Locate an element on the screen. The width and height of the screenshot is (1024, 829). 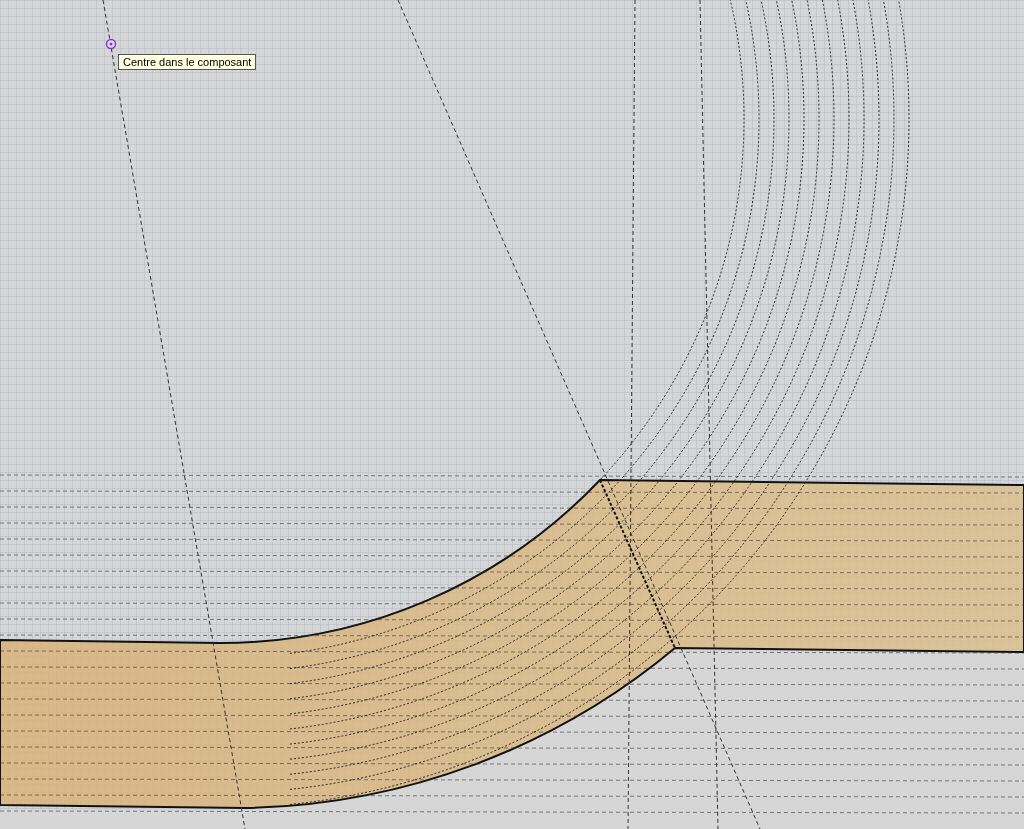
tooltip: Centre dans le composant is located at coordinates (187, 62).